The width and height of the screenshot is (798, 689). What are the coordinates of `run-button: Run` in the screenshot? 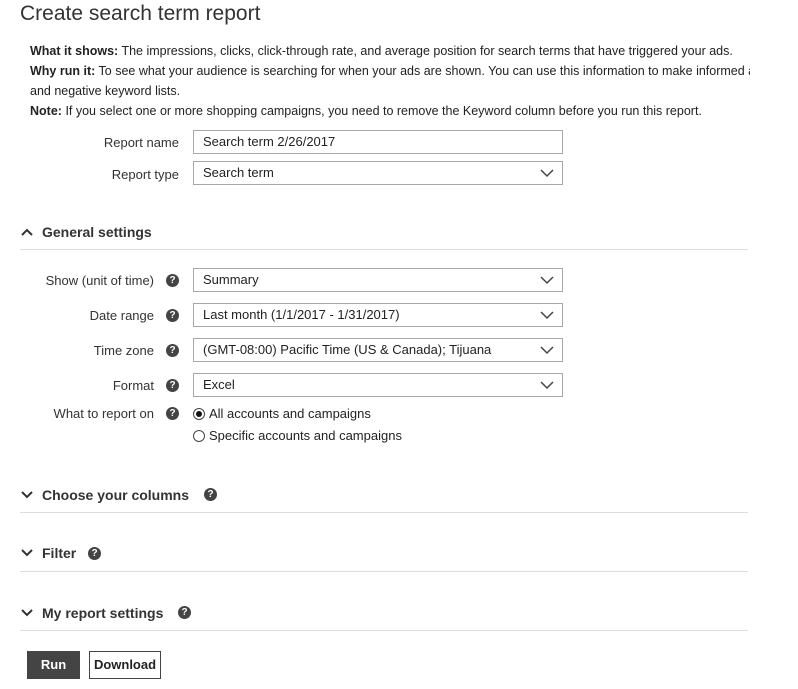 It's located at (53, 665).